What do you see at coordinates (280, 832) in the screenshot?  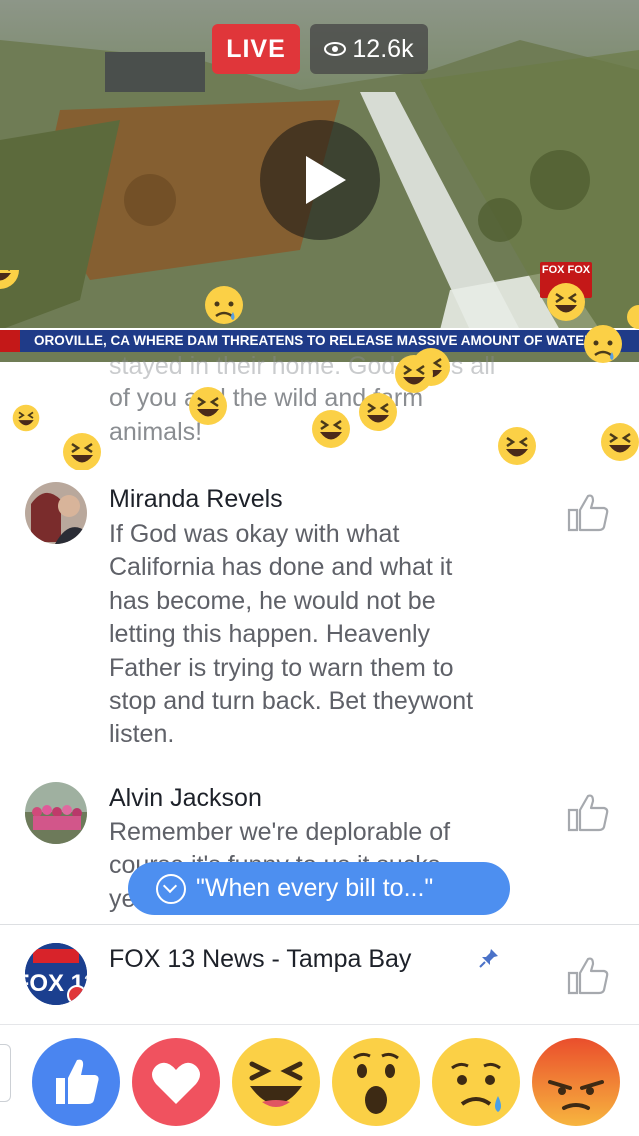 I see `comment-text-line: Remember we're deplorable of` at bounding box center [280, 832].